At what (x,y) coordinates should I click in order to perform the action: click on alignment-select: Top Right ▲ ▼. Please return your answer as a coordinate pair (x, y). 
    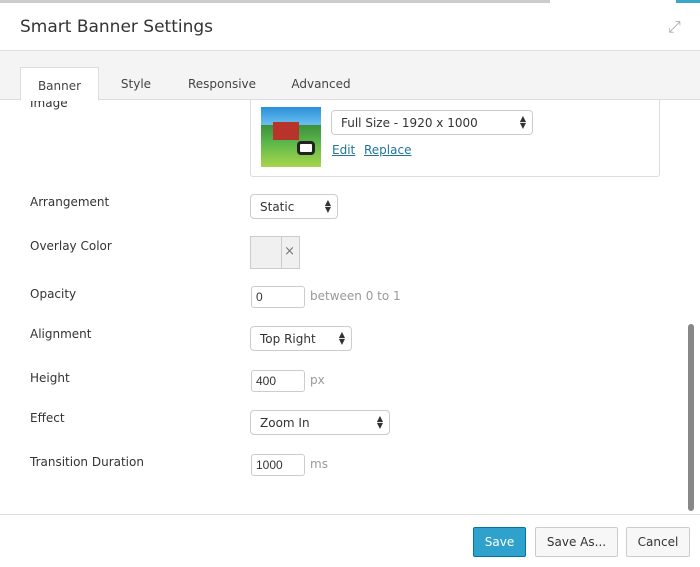
    Looking at the image, I should click on (301, 338).